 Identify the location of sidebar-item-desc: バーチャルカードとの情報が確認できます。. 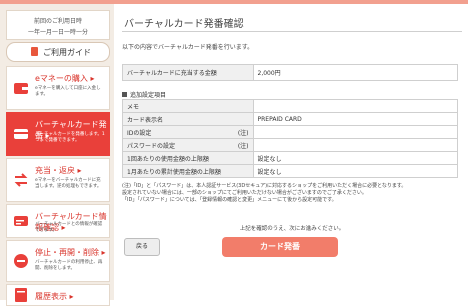
(69, 227).